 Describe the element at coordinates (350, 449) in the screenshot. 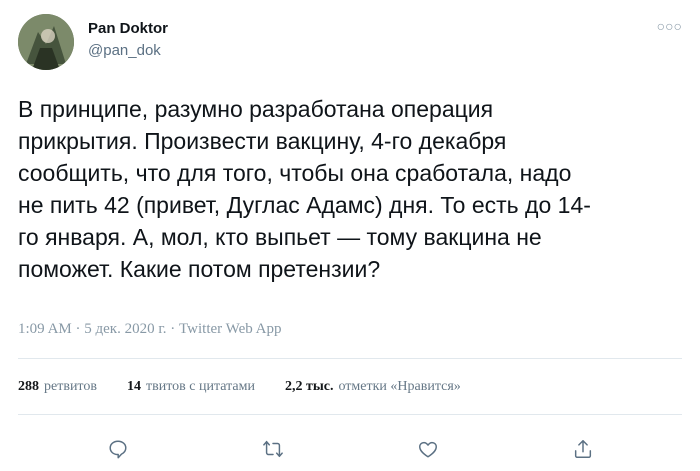

I see `tweet-actions` at that location.